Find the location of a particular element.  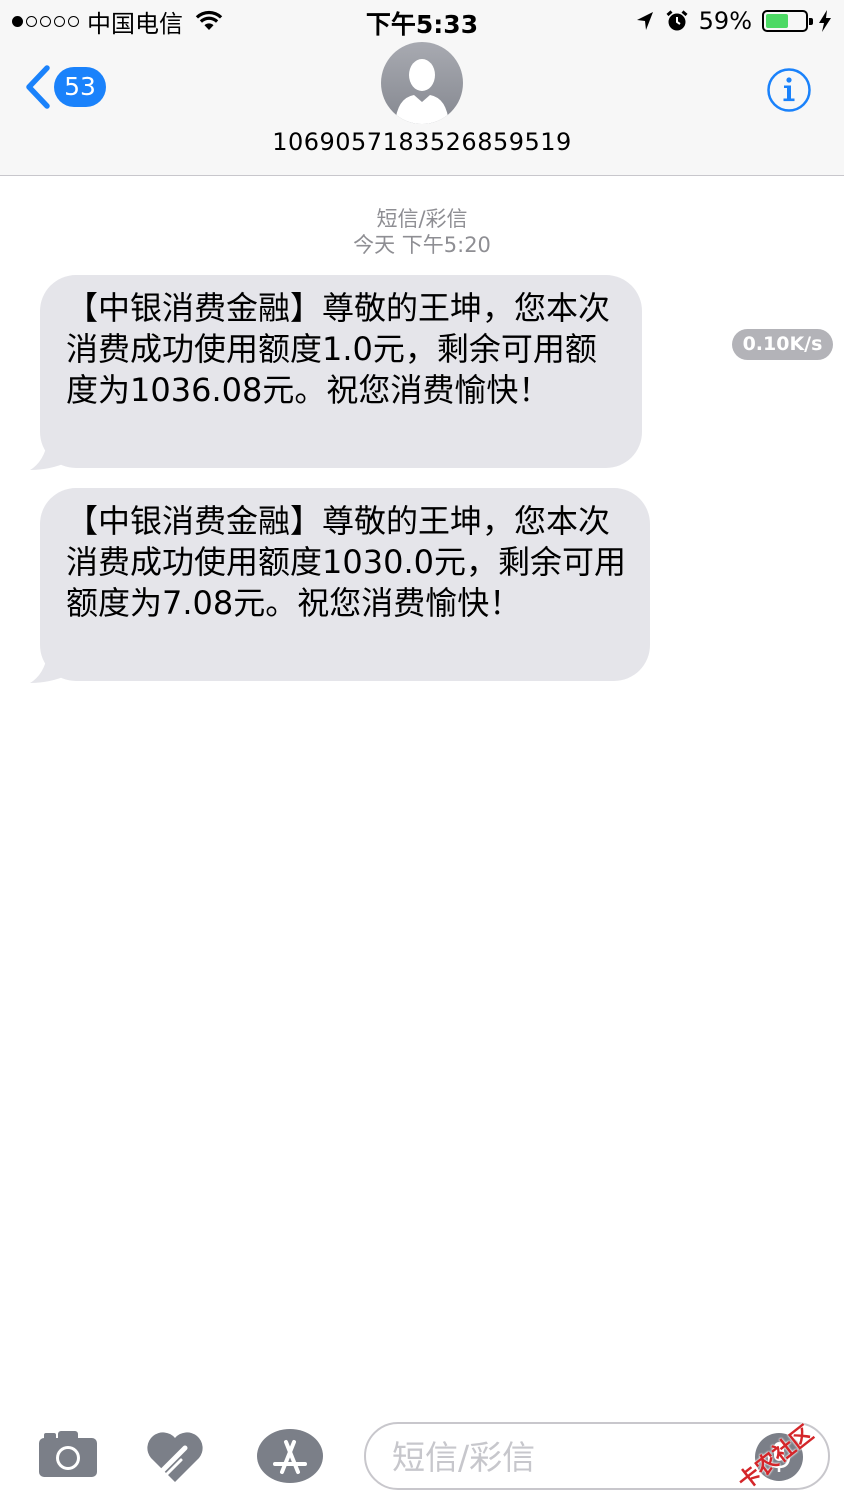

back-chevron-icon is located at coordinates (38, 87).